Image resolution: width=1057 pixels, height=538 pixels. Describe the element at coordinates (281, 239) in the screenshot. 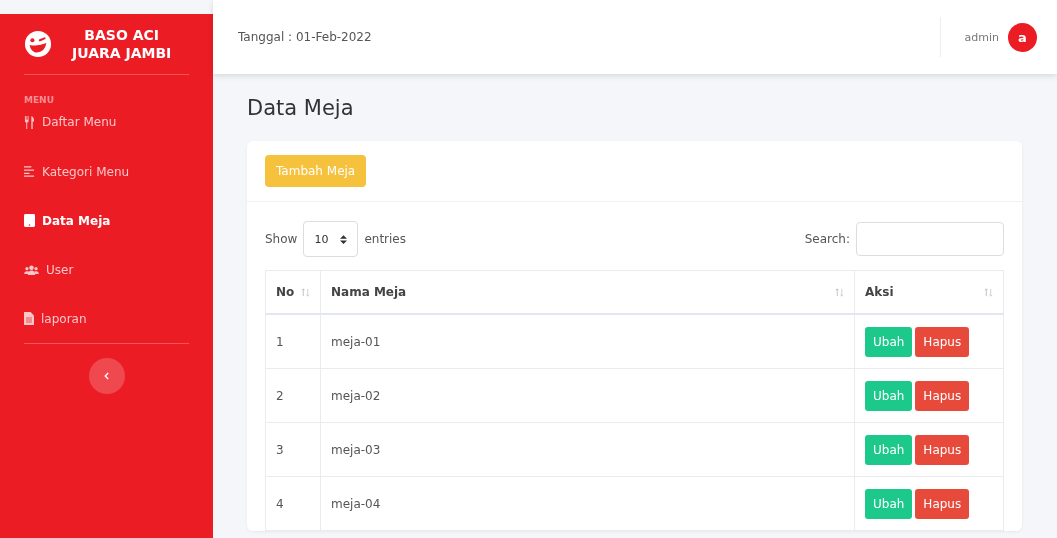

I see `show-label: Show` at that location.